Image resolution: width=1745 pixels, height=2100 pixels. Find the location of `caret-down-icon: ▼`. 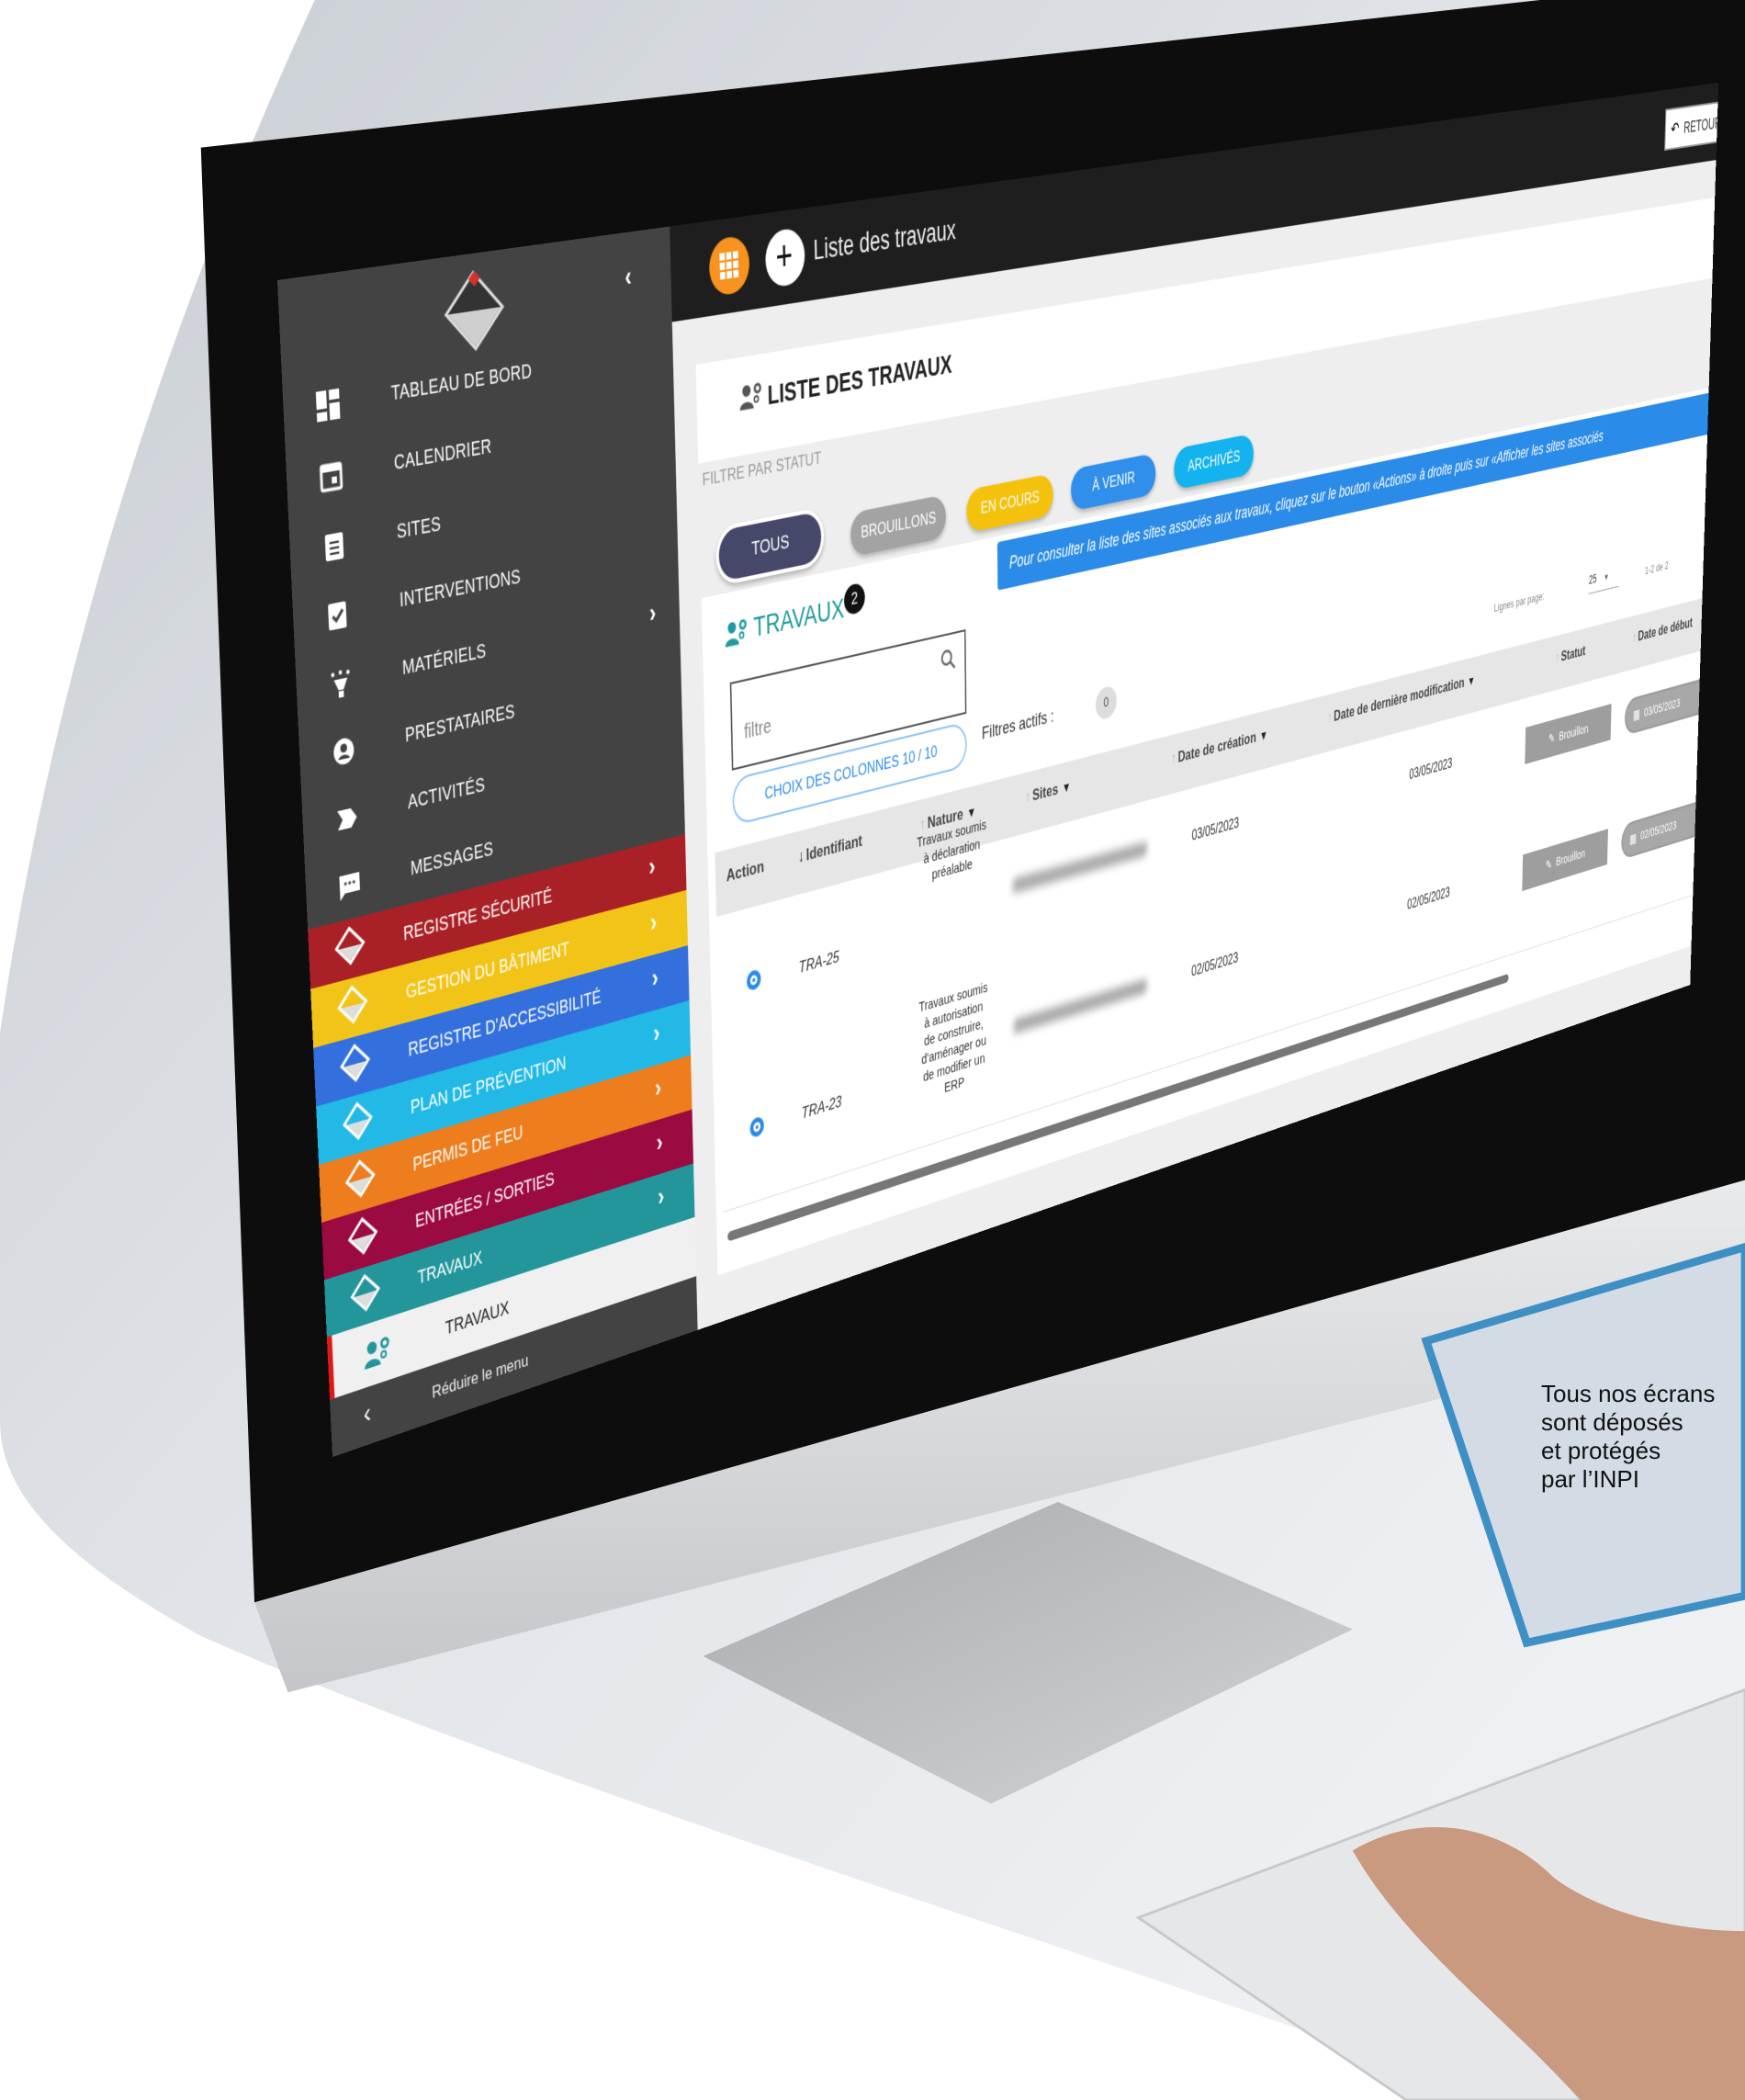

caret-down-icon: ▼ is located at coordinates (1606, 577).